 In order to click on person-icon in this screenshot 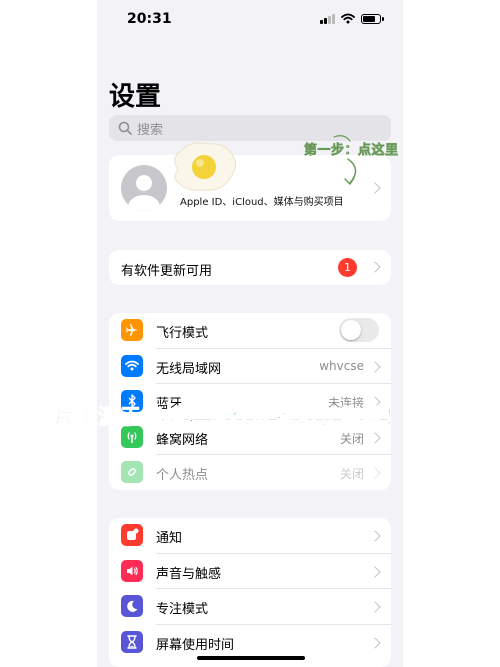, I will do `click(144, 193)`.